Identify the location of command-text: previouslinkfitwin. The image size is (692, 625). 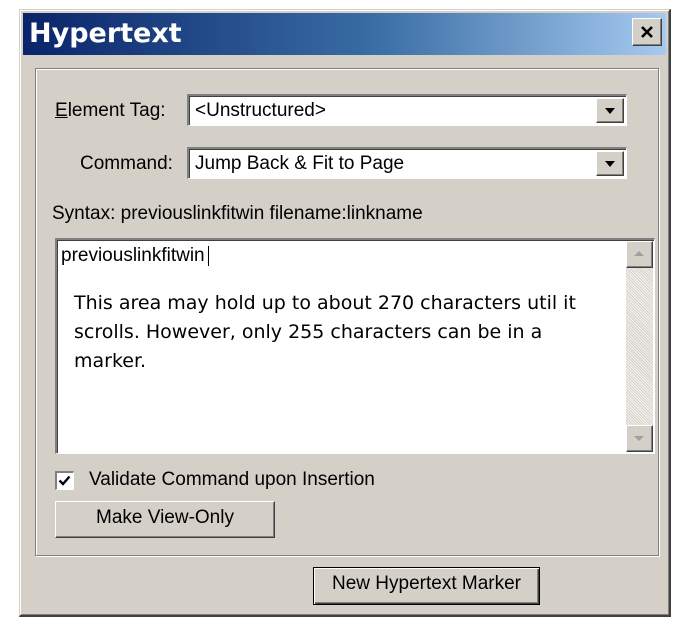
(135, 256).